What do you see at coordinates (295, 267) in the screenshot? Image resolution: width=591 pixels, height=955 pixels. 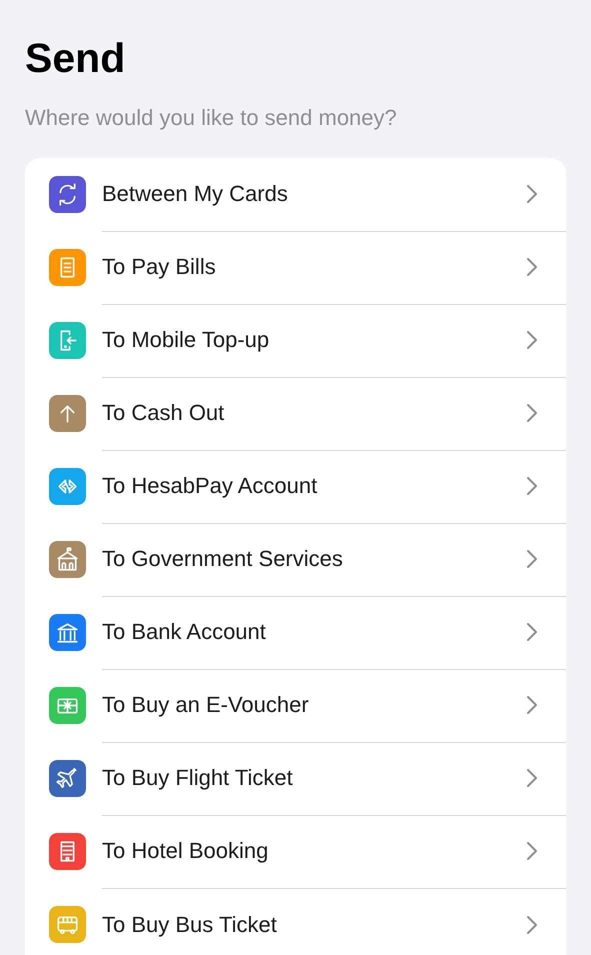 I see `send-option: To Pay Bills` at bounding box center [295, 267].